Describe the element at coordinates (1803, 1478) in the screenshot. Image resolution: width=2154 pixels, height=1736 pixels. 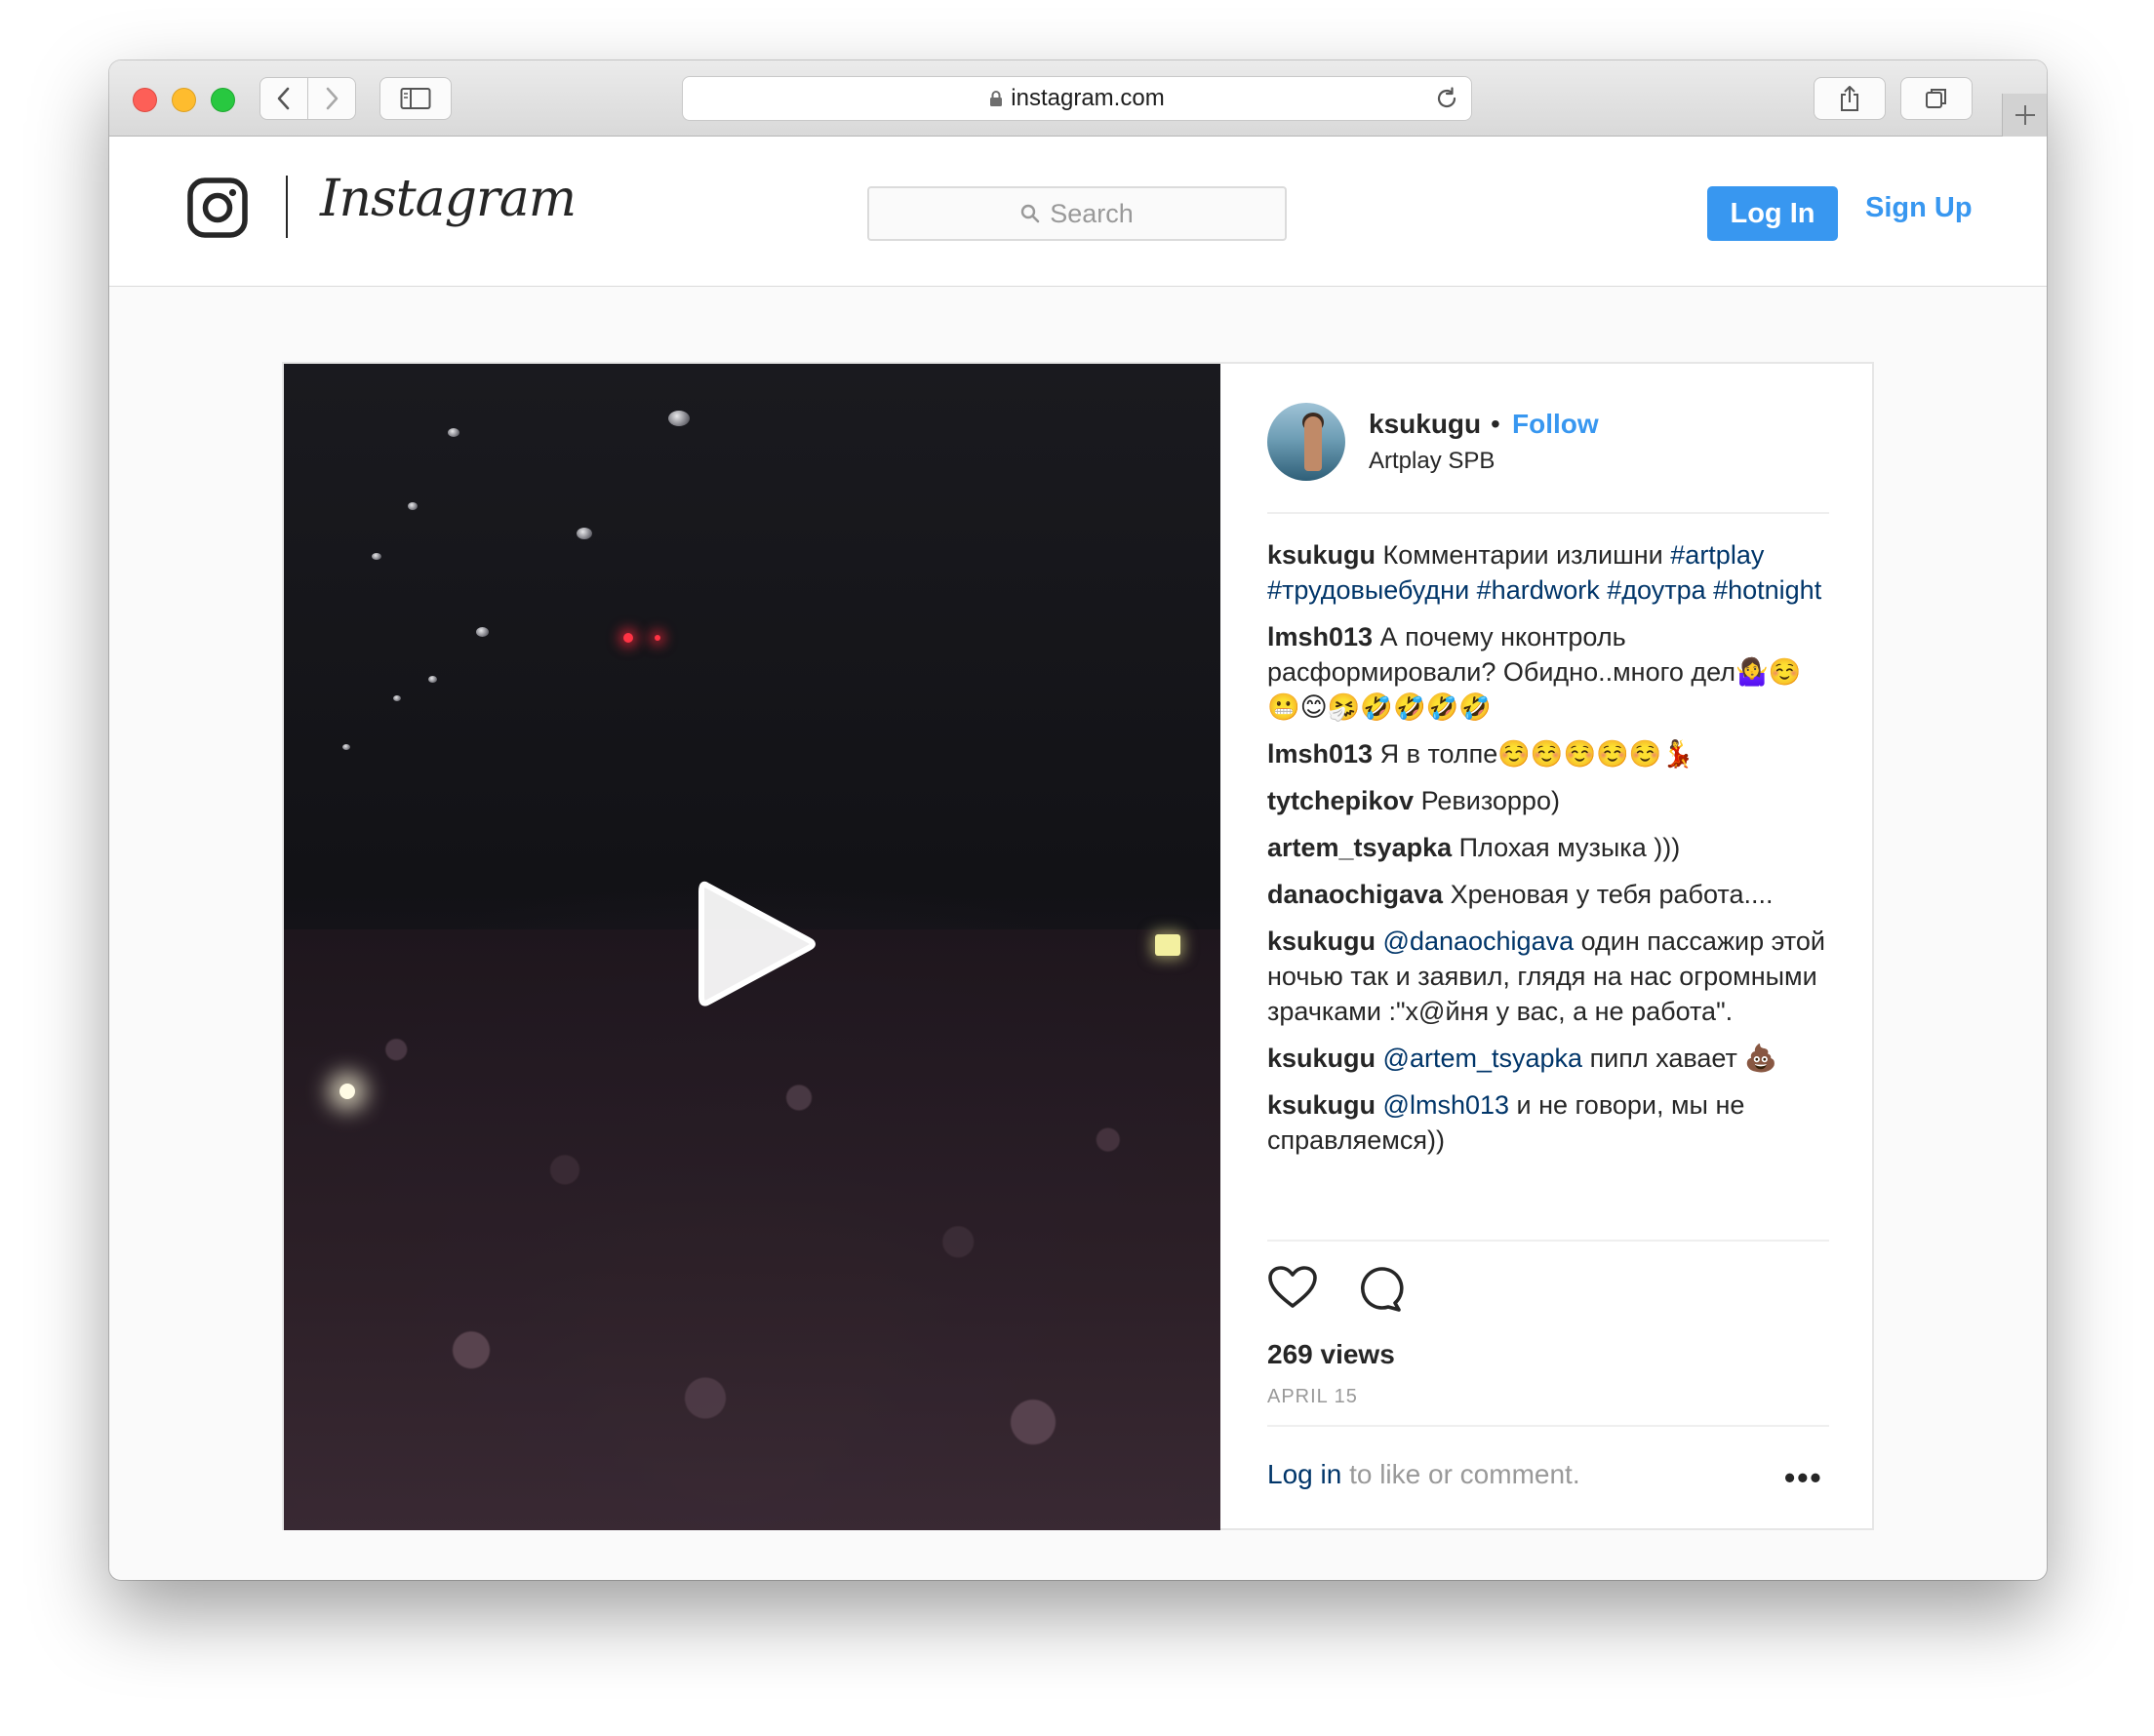
I see `more-options-icon: •••` at that location.